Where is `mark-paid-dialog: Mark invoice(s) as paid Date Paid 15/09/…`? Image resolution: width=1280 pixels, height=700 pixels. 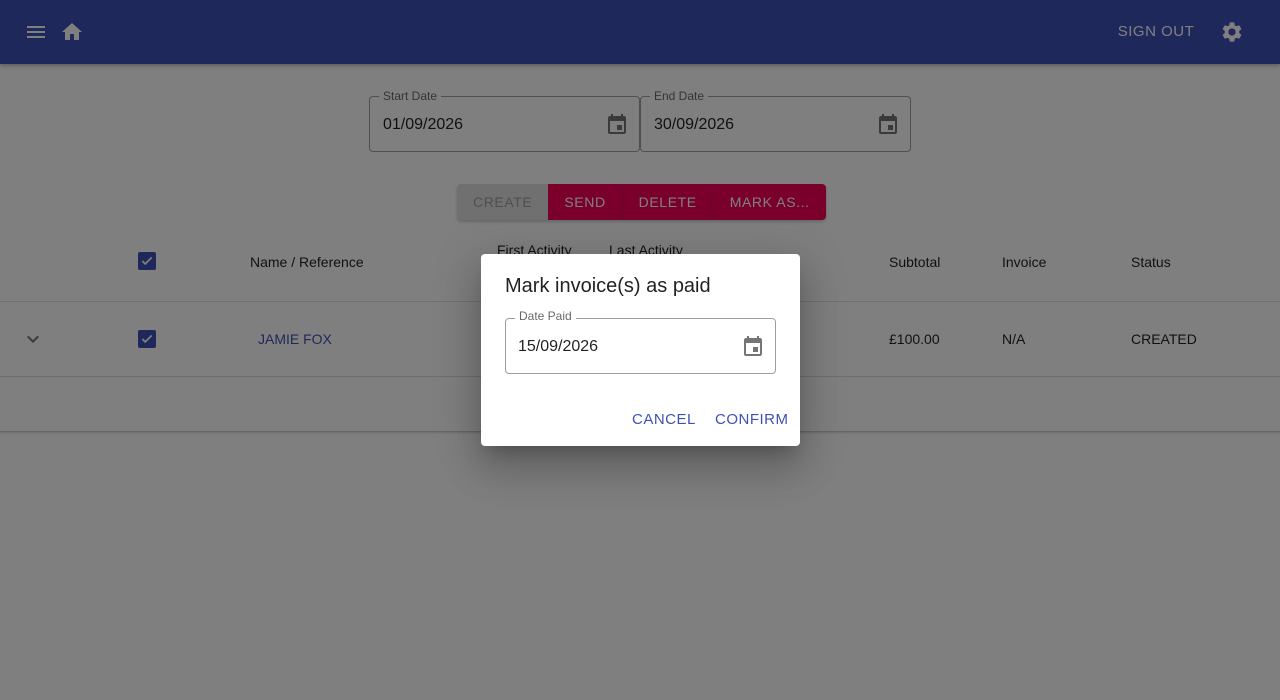
mark-paid-dialog: Mark invoice(s) as paid Date Paid 15/09/… is located at coordinates (640, 350).